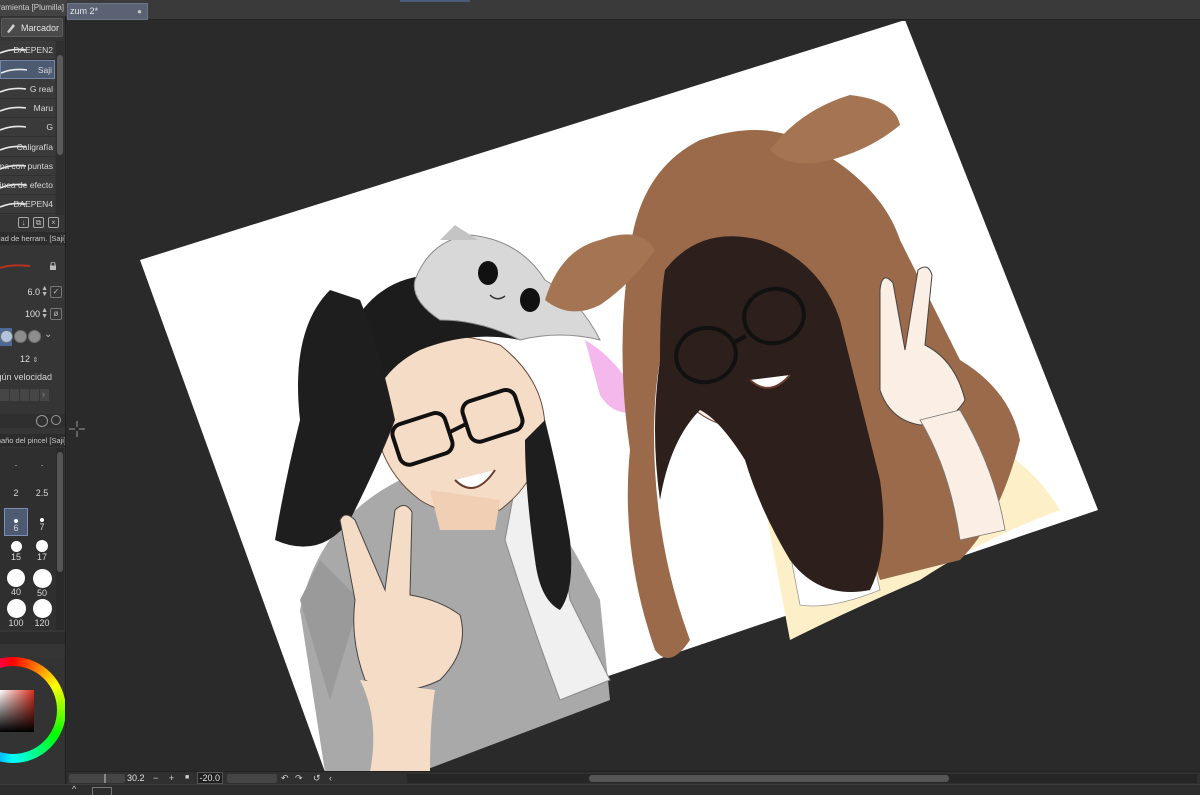 The width and height of the screenshot is (1200, 795). I want to click on rotate-right-icon: ↷, so click(299, 778).